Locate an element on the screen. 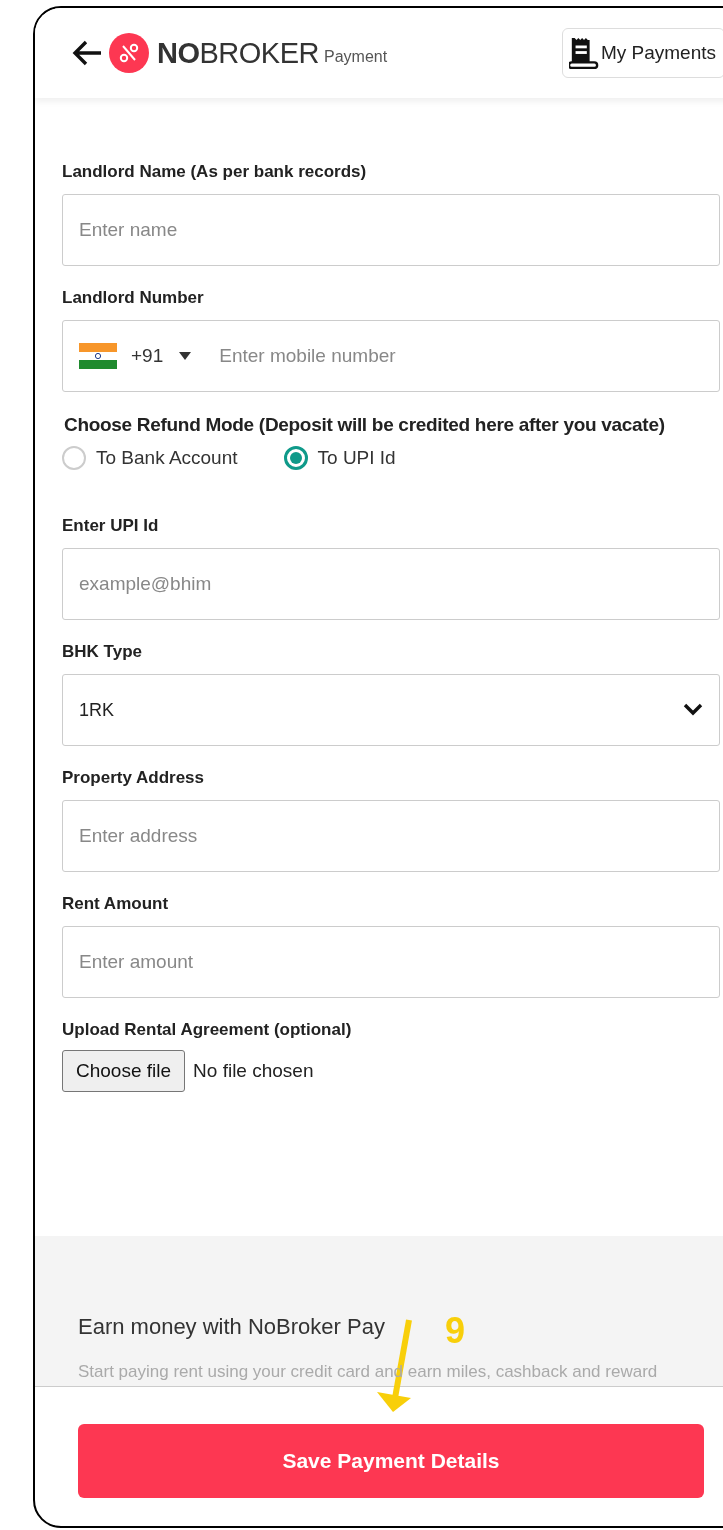 The image size is (723, 1530). file-status: No file chosen is located at coordinates (253, 1071).